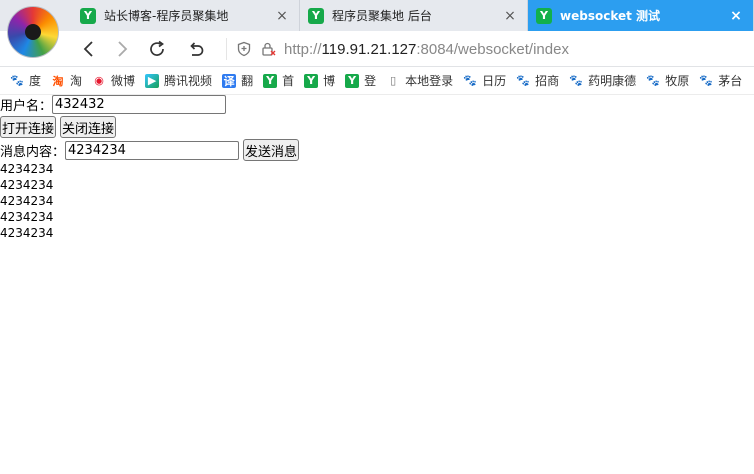 The image size is (754, 474). Describe the element at coordinates (370, 81) in the screenshot. I see `bookmark-label: 登` at that location.